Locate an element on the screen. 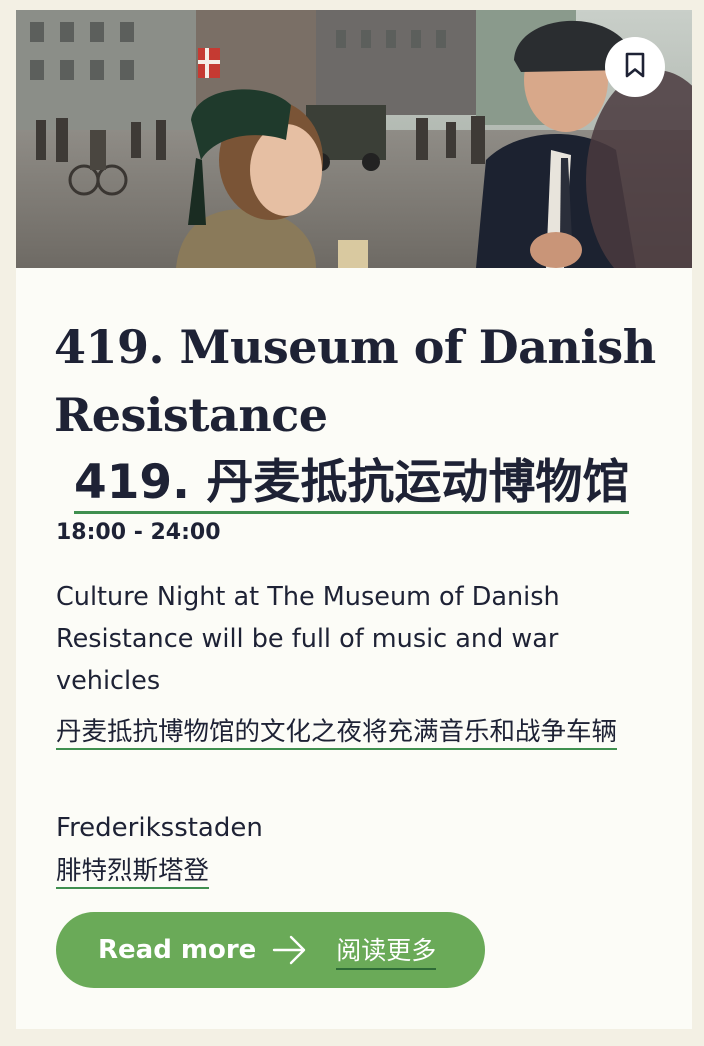 The width and height of the screenshot is (704, 1046). event-location-translation: 腓特烈斯塔登 is located at coordinates (133, 871).